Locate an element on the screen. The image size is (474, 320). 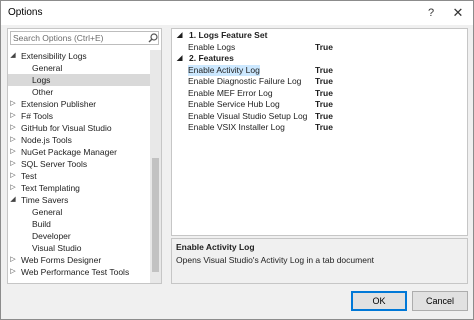
tree-item-label: Visual Studio is located at coordinates (57, 248).